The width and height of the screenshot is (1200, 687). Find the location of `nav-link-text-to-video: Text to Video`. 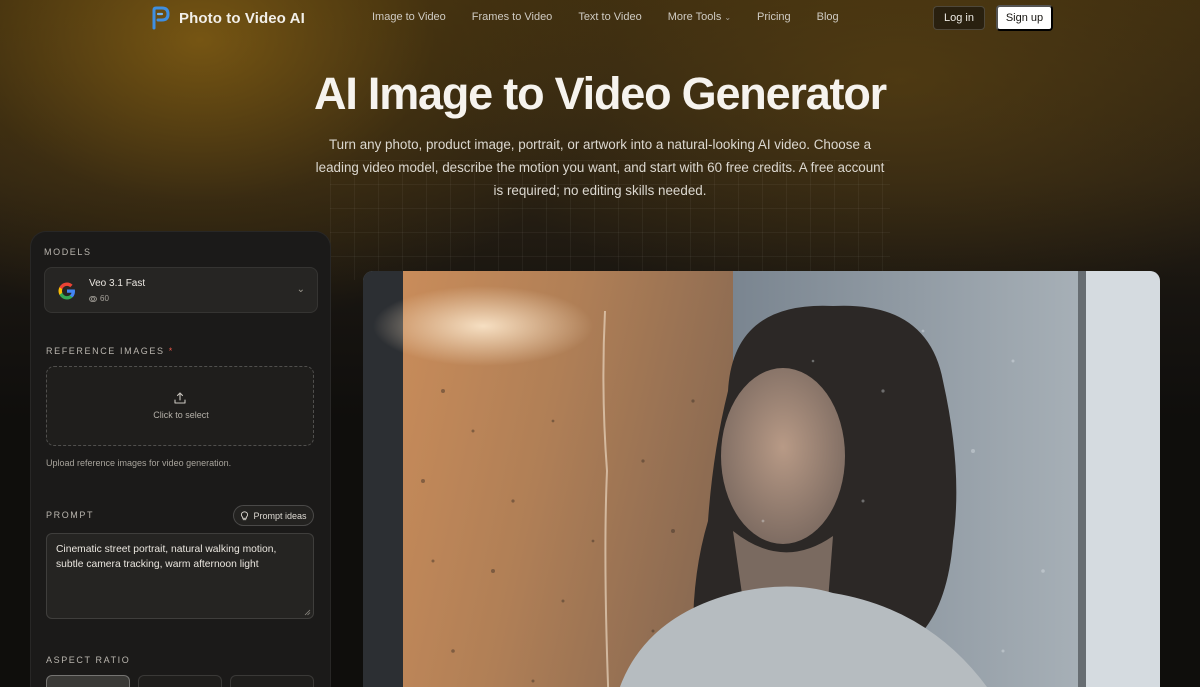

nav-link-text-to-video: Text to Video is located at coordinates (609, 17).